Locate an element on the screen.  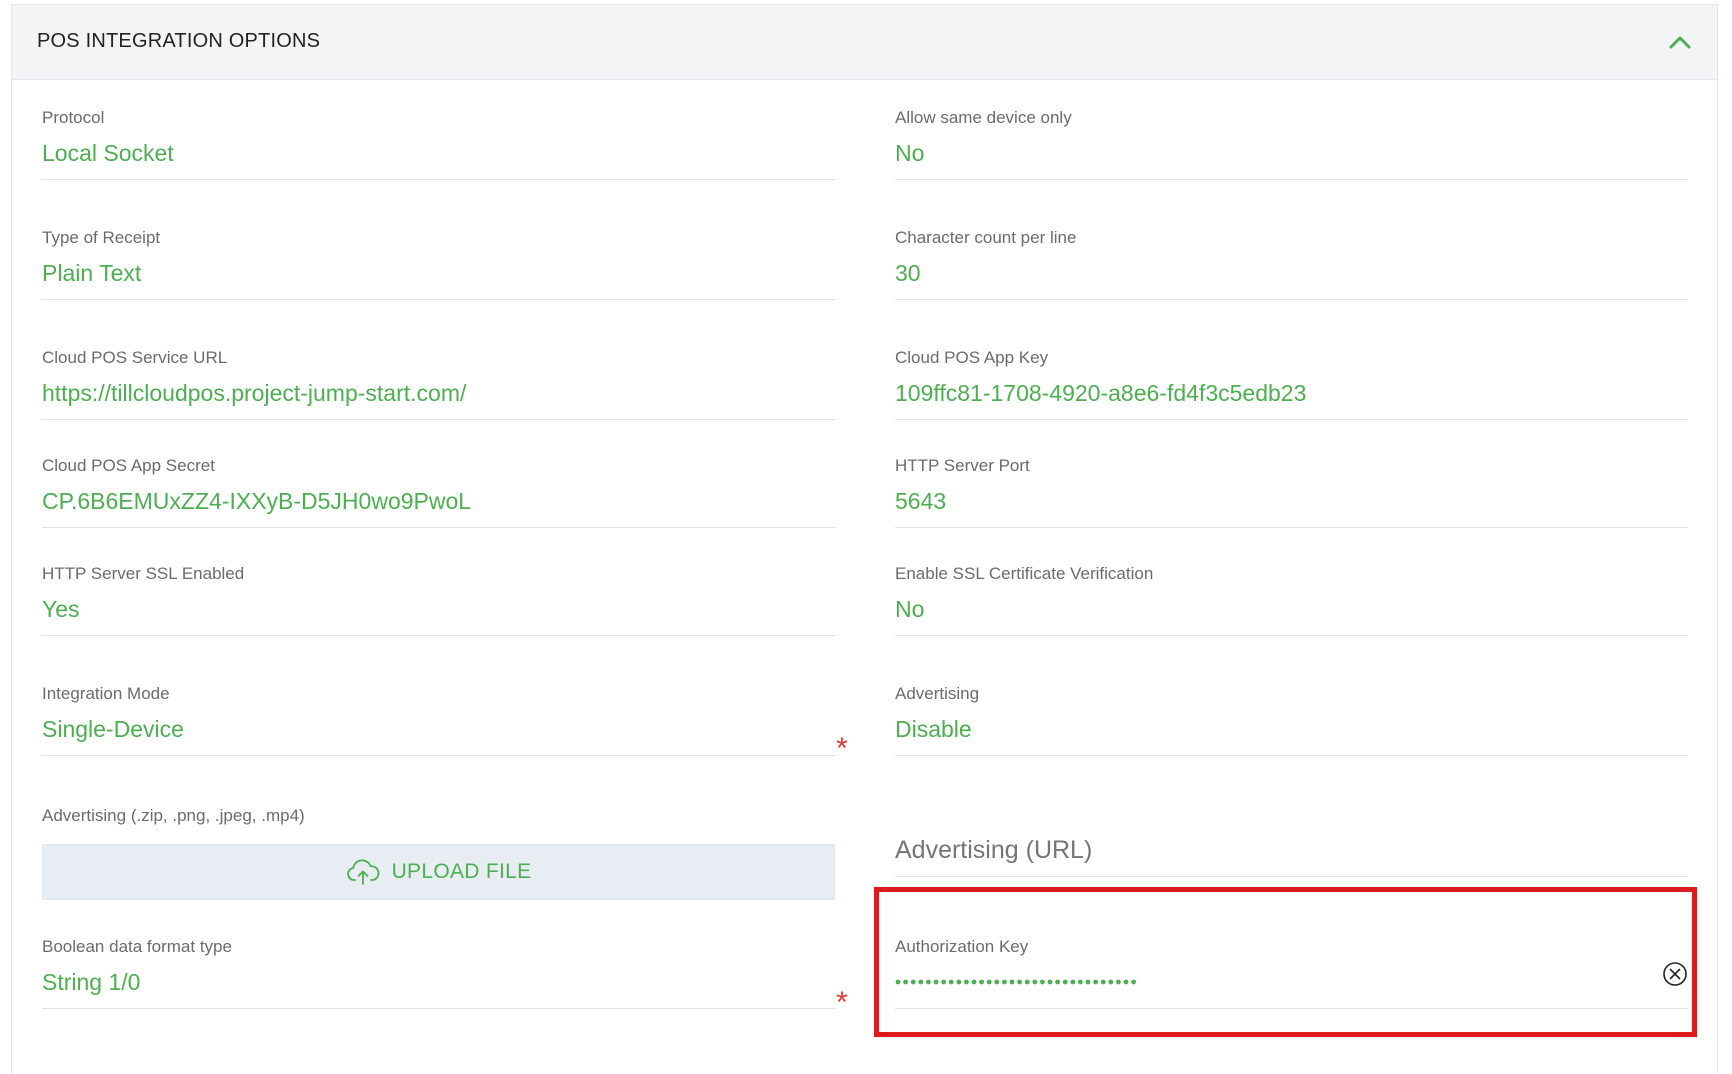
integration-mode-underline is located at coordinates (438, 755).